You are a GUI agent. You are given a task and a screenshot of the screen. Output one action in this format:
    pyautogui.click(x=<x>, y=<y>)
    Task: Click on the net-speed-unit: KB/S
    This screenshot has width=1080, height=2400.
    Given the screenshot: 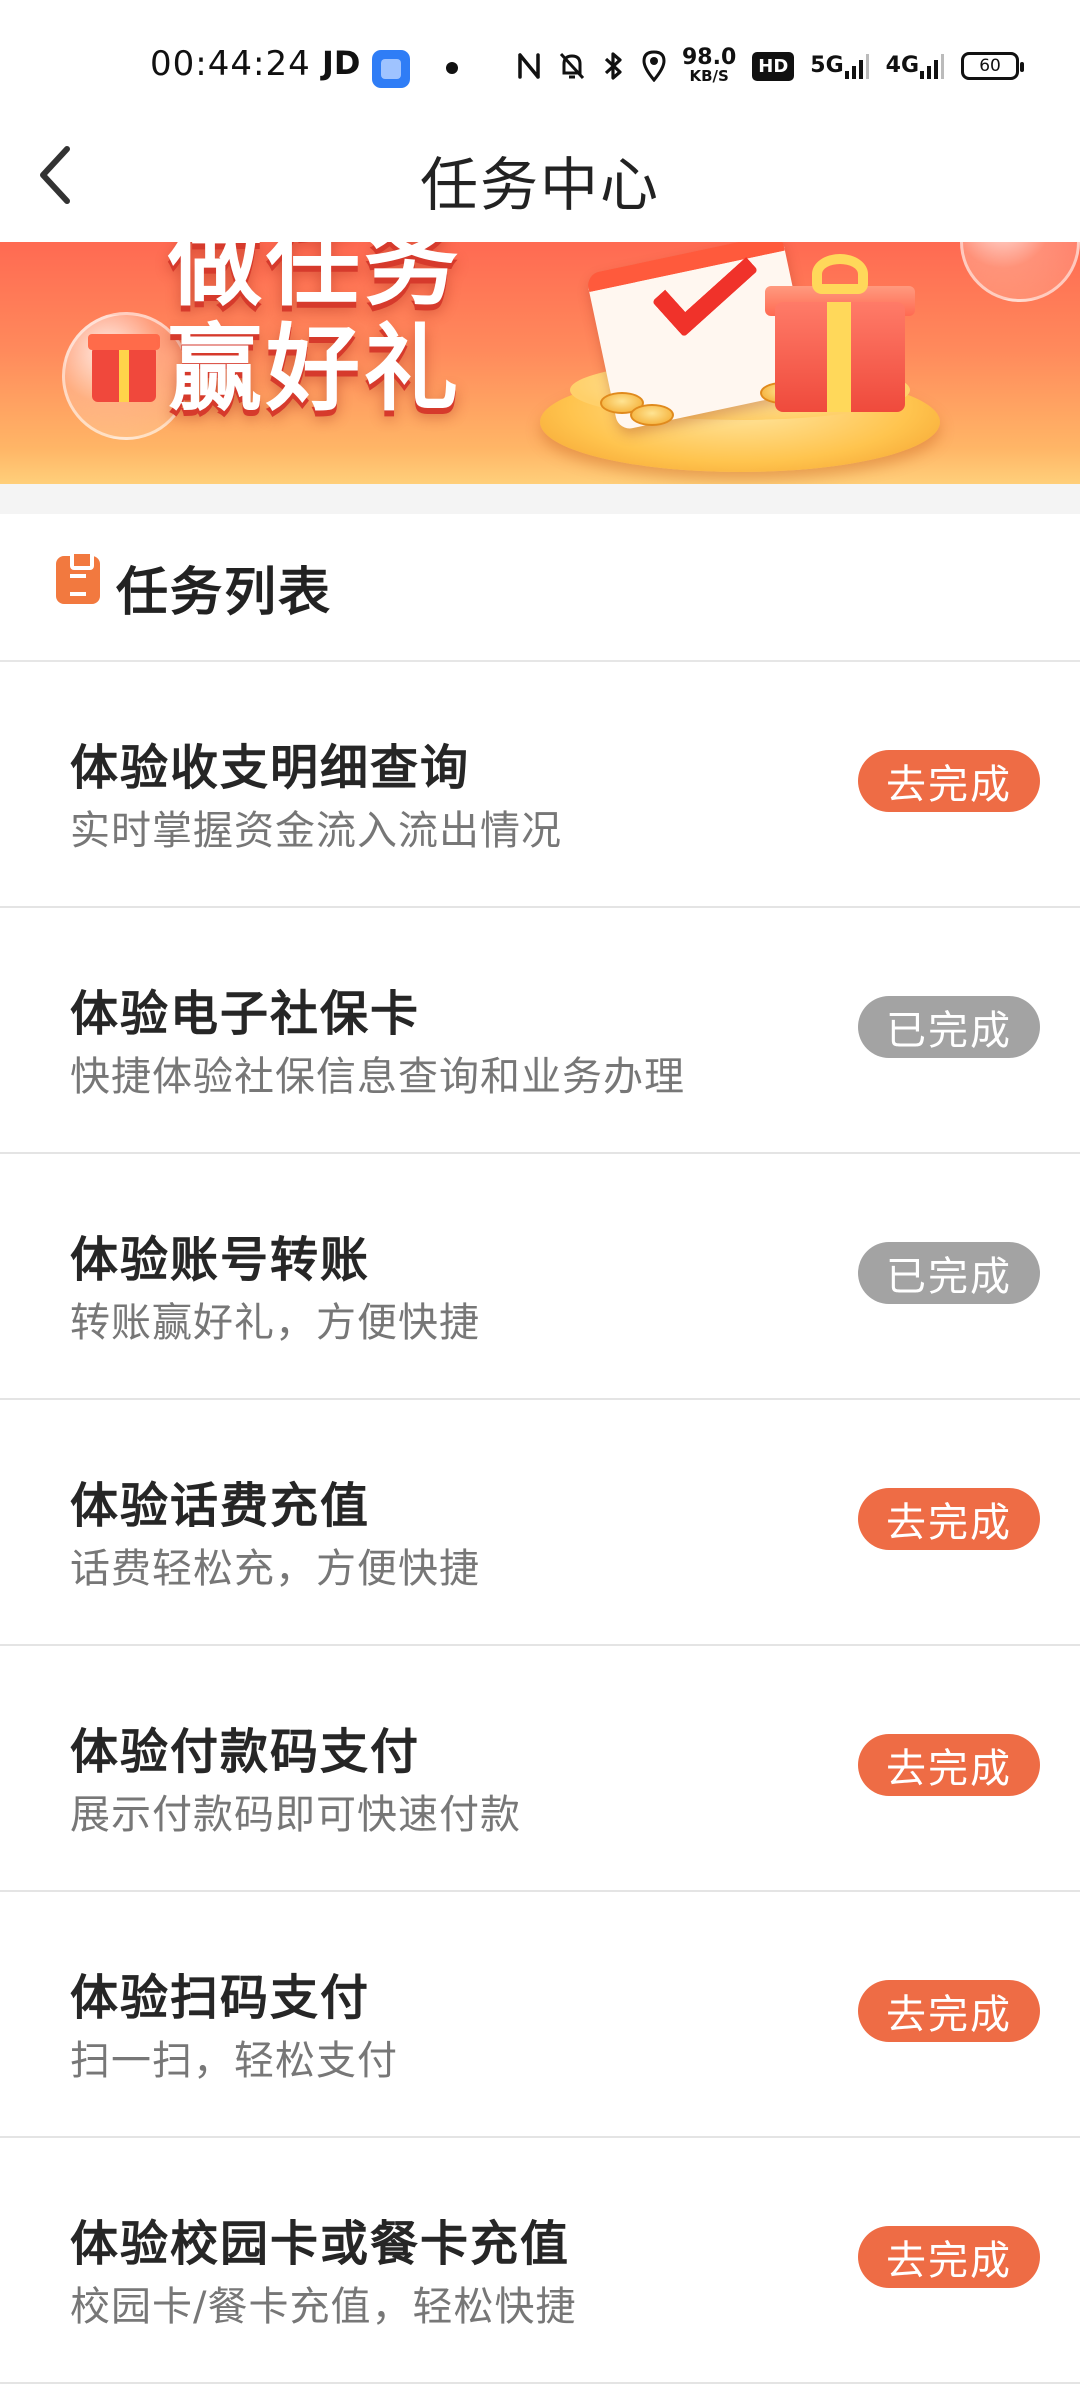 What is the action you would take?
    pyautogui.click(x=709, y=76)
    